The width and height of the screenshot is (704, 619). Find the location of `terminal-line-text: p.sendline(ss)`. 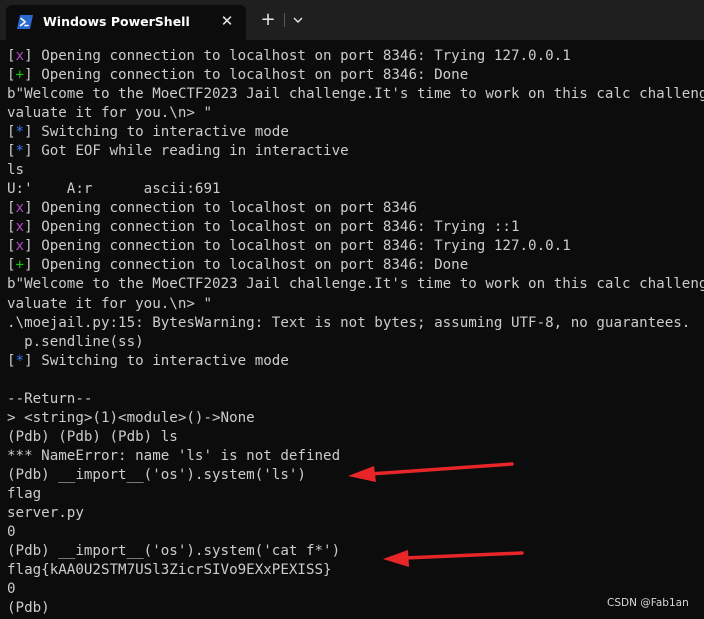

terminal-line-text: p.sendline(ss) is located at coordinates (75, 341).